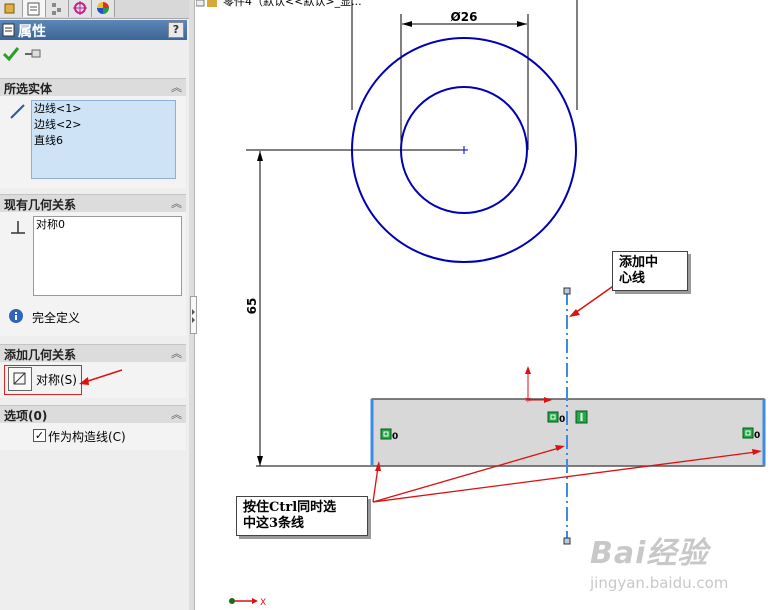 The image size is (774, 610). Describe the element at coordinates (32, 32) in the screenshot. I see `panel-title: 属性` at that location.